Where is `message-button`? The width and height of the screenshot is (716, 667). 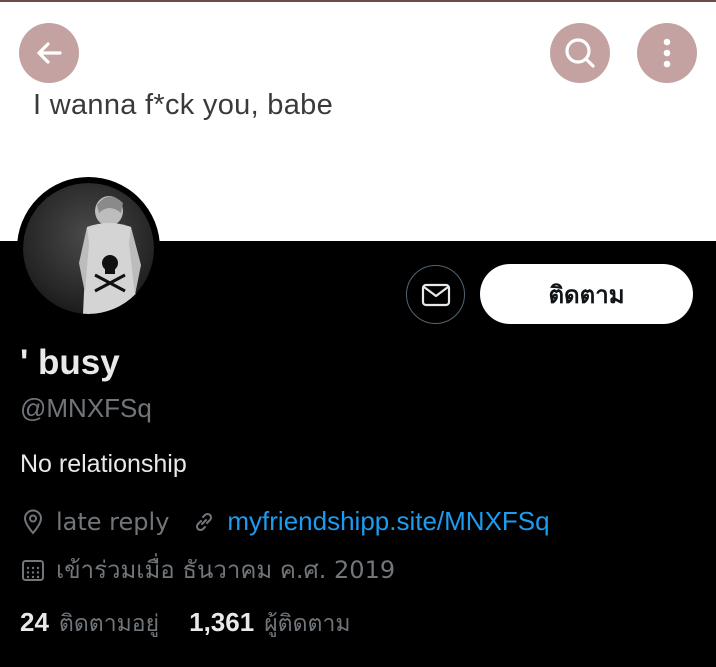 message-button is located at coordinates (435, 294).